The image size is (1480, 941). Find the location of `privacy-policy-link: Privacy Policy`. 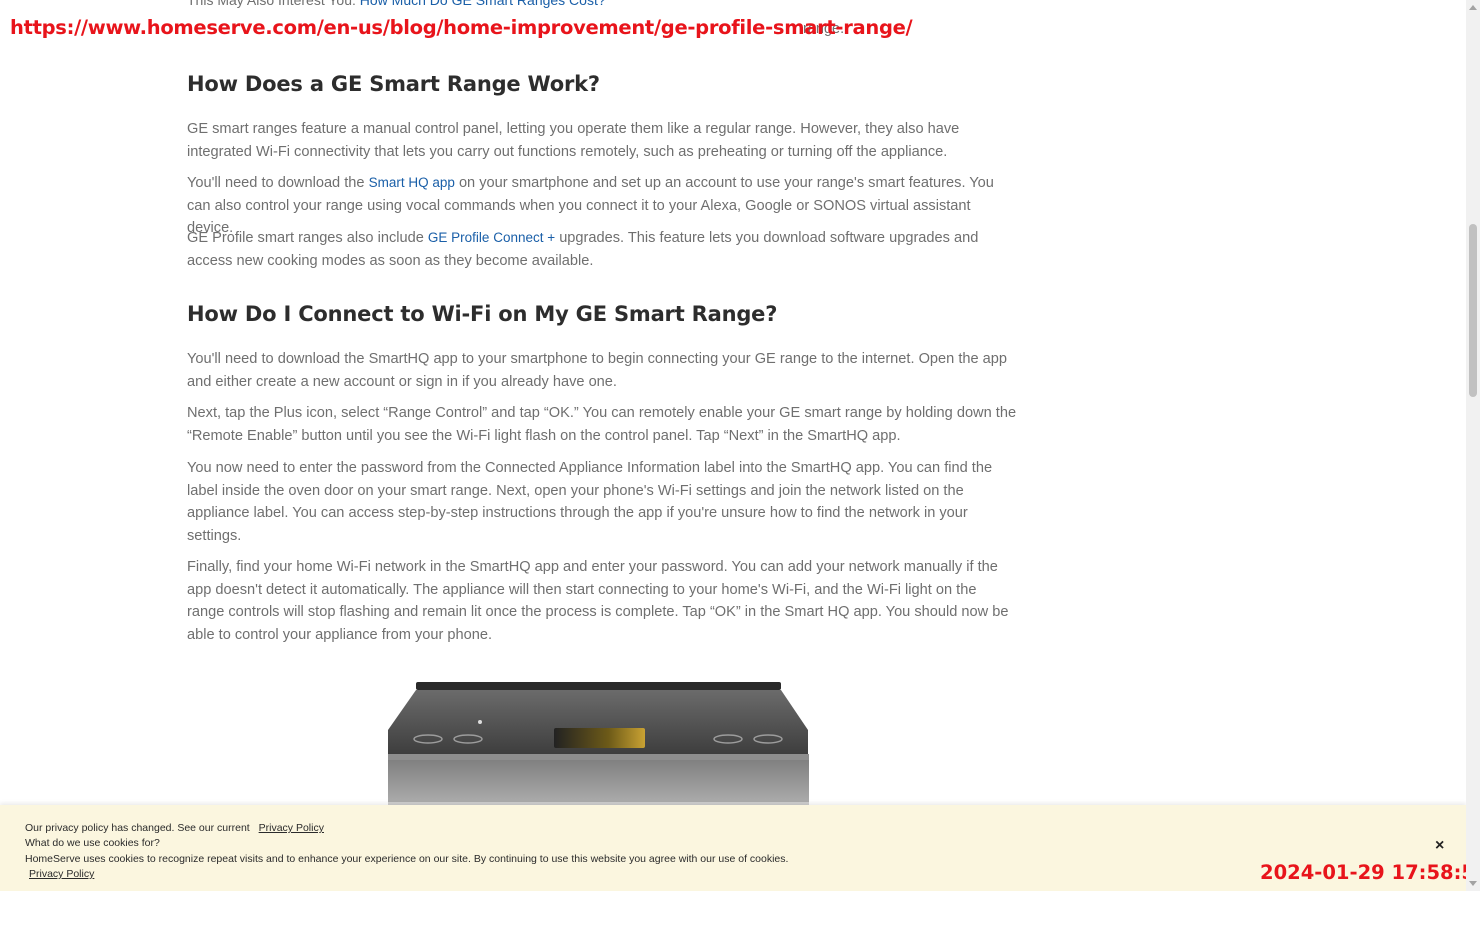

privacy-policy-link: Privacy Policy is located at coordinates (291, 828).